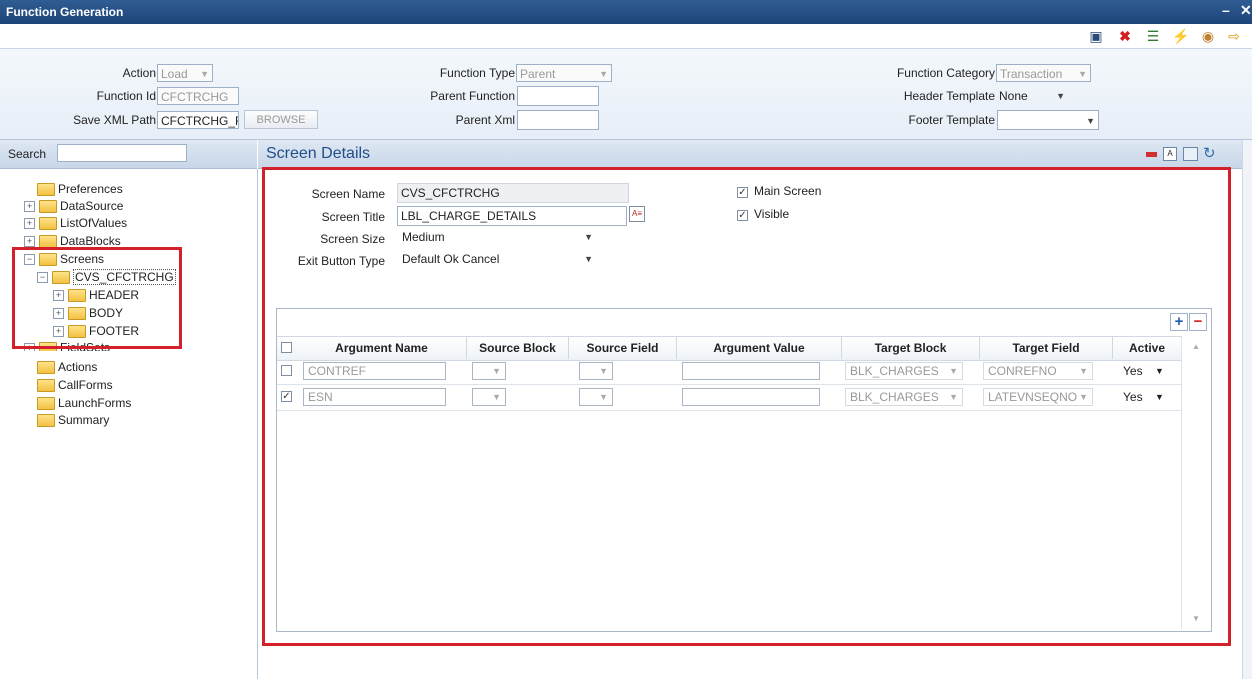  What do you see at coordinates (198, 120) in the screenshot?
I see `save-xml-path-input: CFCTRCHG_F` at bounding box center [198, 120].